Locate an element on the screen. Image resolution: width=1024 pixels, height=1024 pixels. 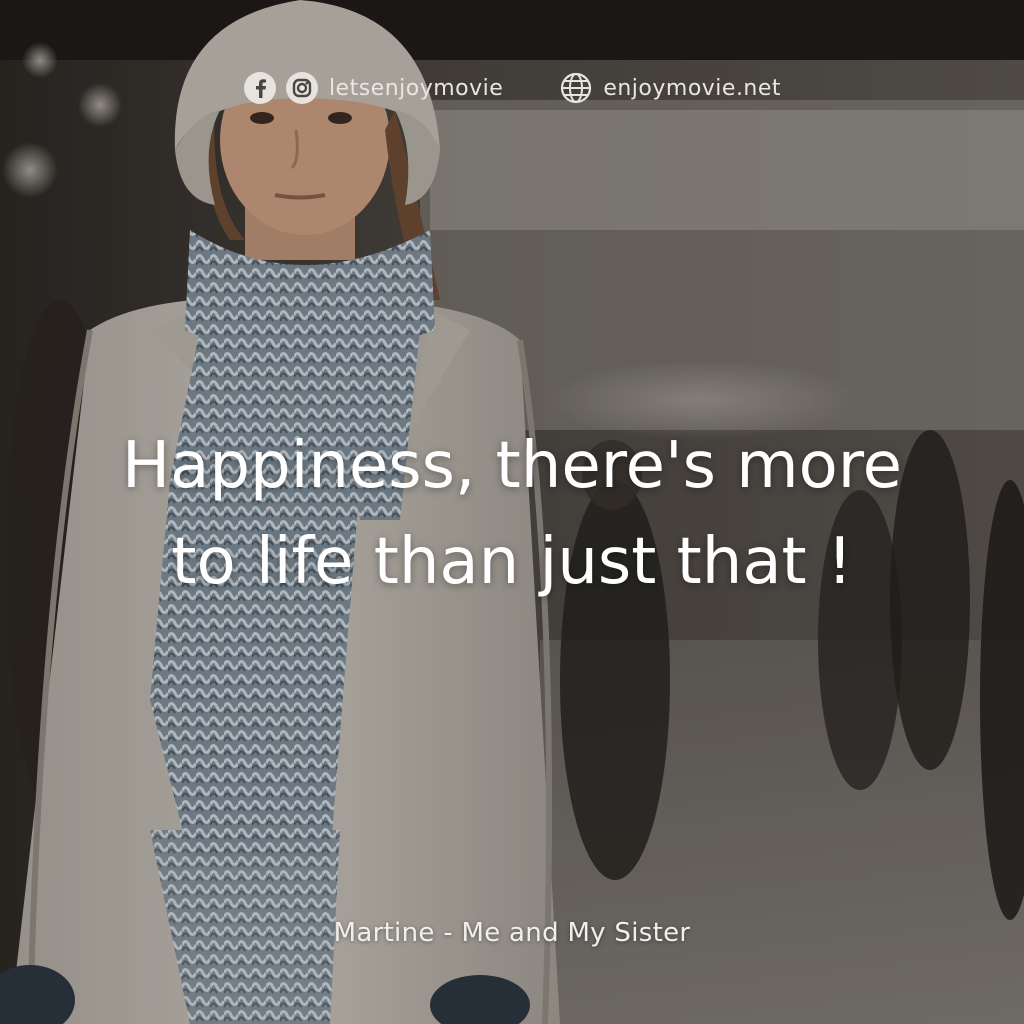
header-bar: letsenjoymovie enjoymovie.net is located at coordinates (512, 88).